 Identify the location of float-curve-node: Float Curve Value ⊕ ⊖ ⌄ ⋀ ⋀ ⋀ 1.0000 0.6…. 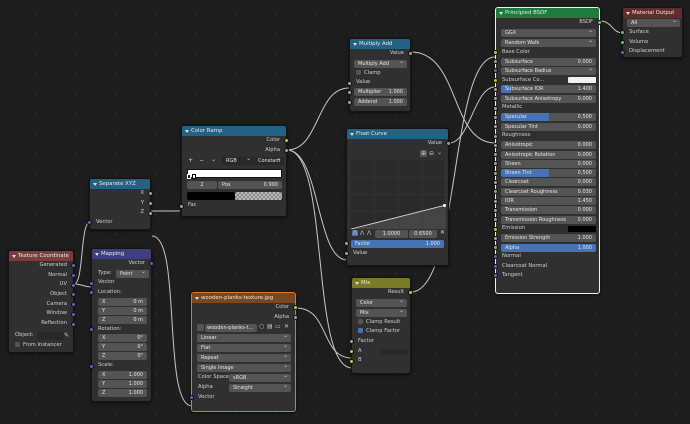
(397, 197).